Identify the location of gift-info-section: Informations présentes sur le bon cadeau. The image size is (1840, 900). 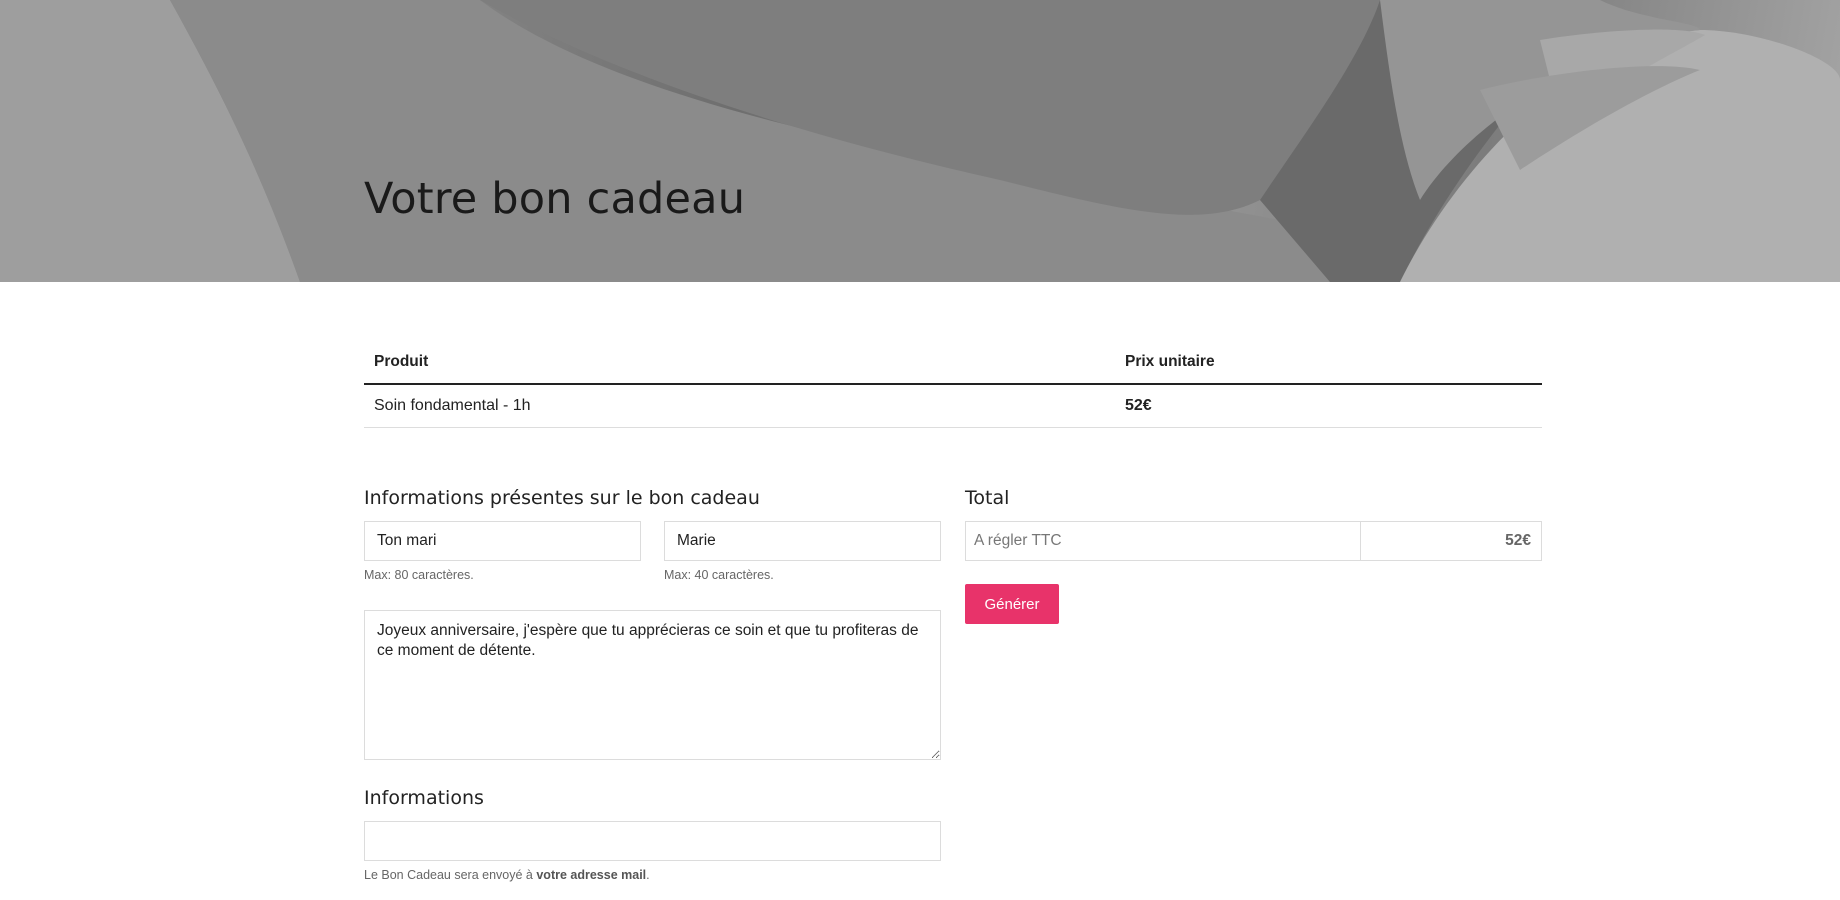
(562, 498).